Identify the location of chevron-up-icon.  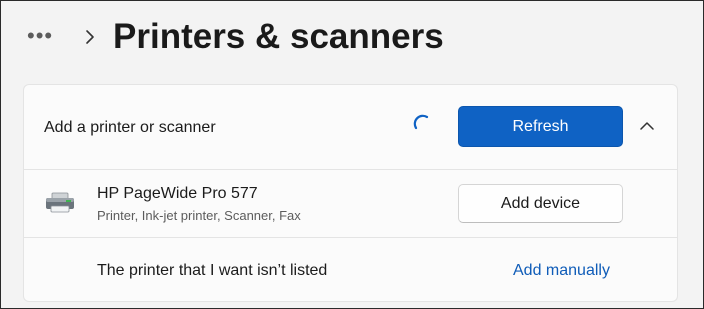
(647, 126).